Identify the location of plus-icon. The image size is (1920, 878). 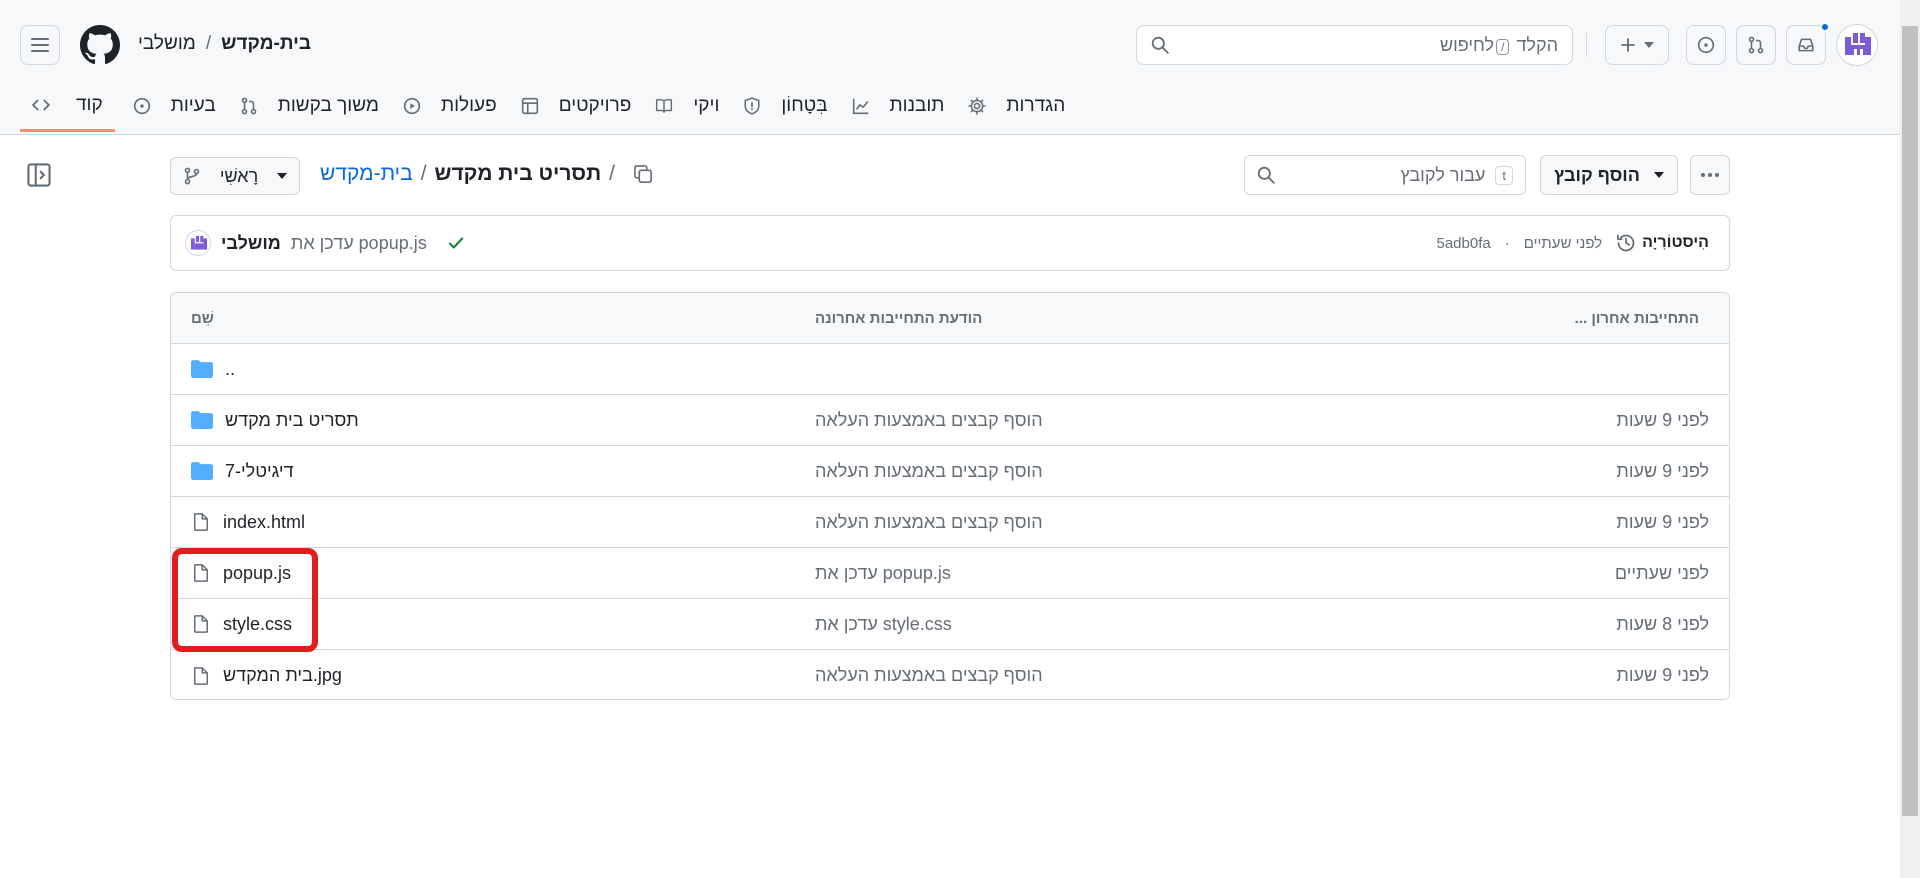
(1628, 45).